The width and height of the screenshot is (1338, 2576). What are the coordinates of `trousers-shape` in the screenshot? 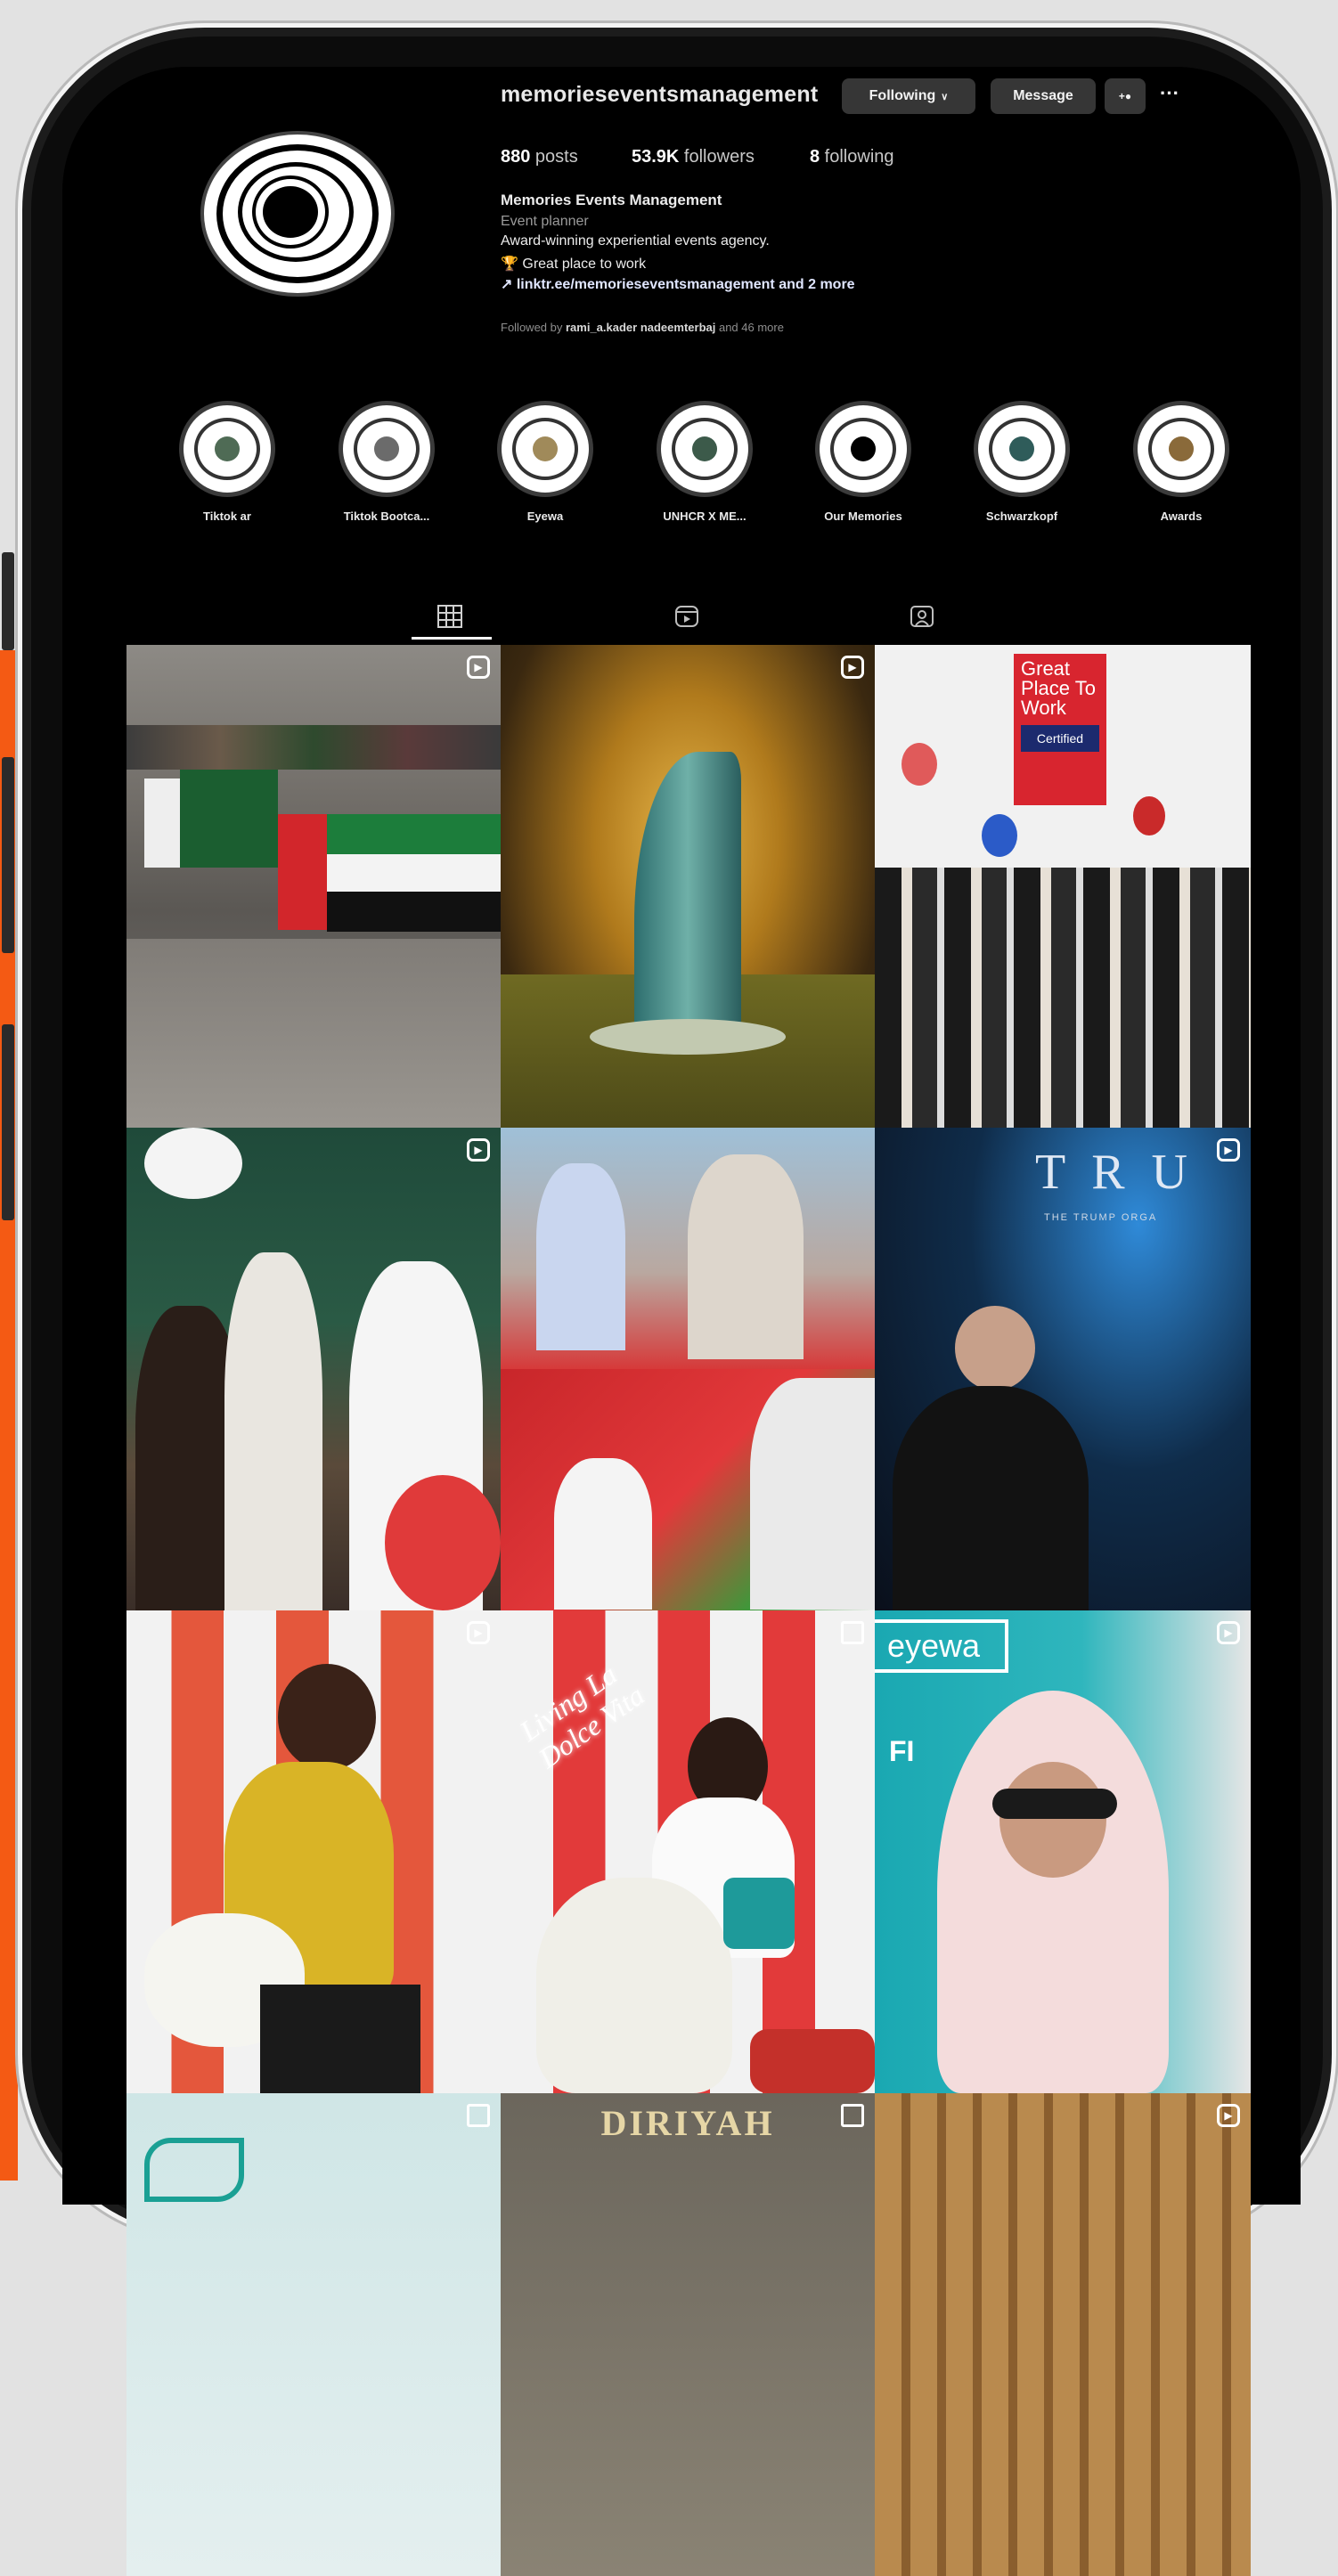 It's located at (340, 2039).